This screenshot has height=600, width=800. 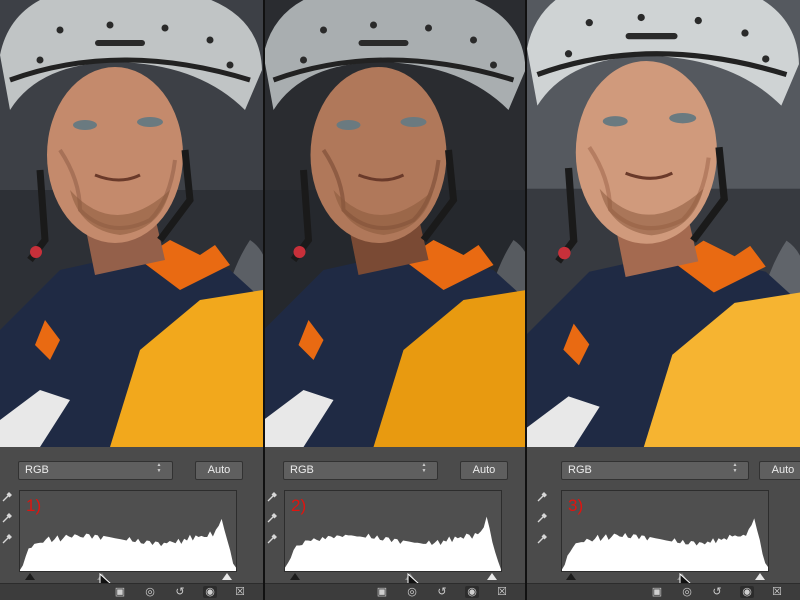 I want to click on histogram: 1), so click(x=128, y=531).